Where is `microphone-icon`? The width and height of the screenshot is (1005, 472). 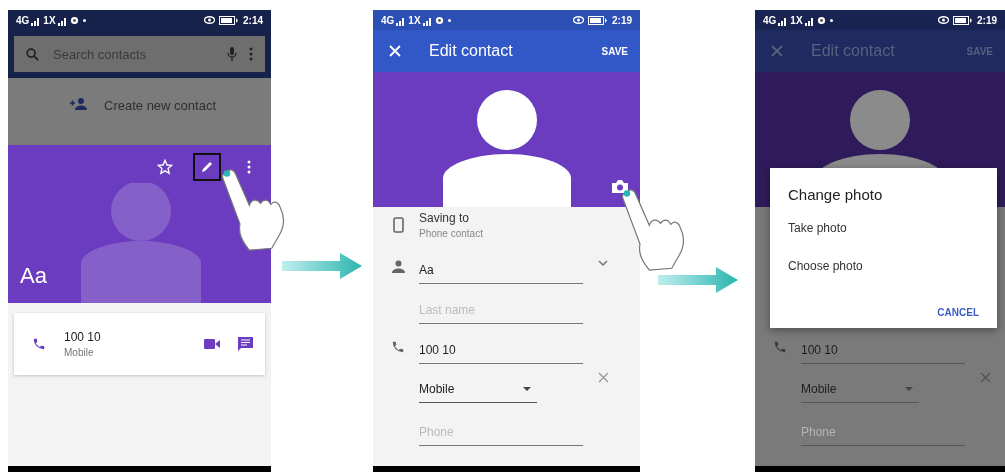 microphone-icon is located at coordinates (232, 54).